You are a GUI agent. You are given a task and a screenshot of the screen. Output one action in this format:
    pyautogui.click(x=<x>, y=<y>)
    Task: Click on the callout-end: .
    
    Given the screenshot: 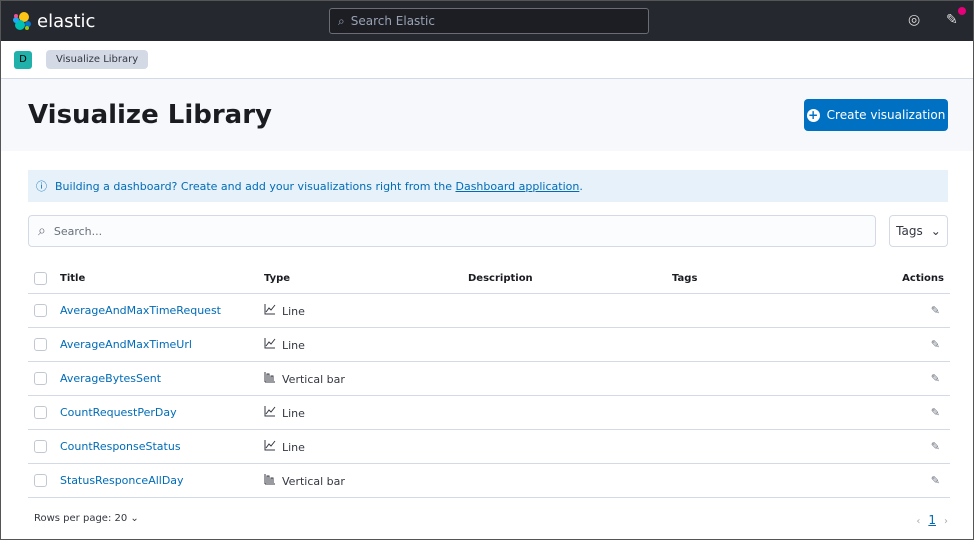 What is the action you would take?
    pyautogui.click(x=581, y=186)
    